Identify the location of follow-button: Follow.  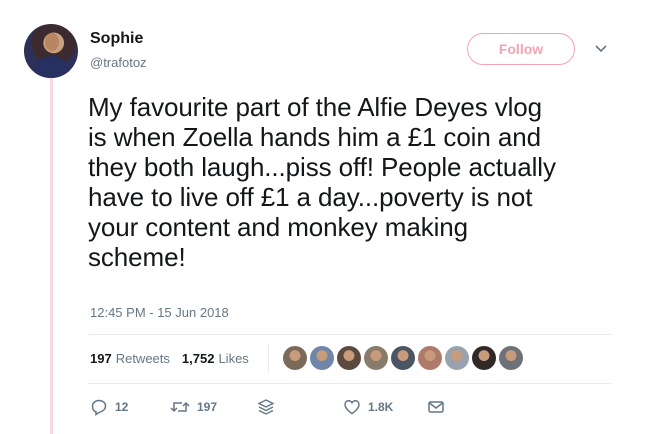
(521, 49).